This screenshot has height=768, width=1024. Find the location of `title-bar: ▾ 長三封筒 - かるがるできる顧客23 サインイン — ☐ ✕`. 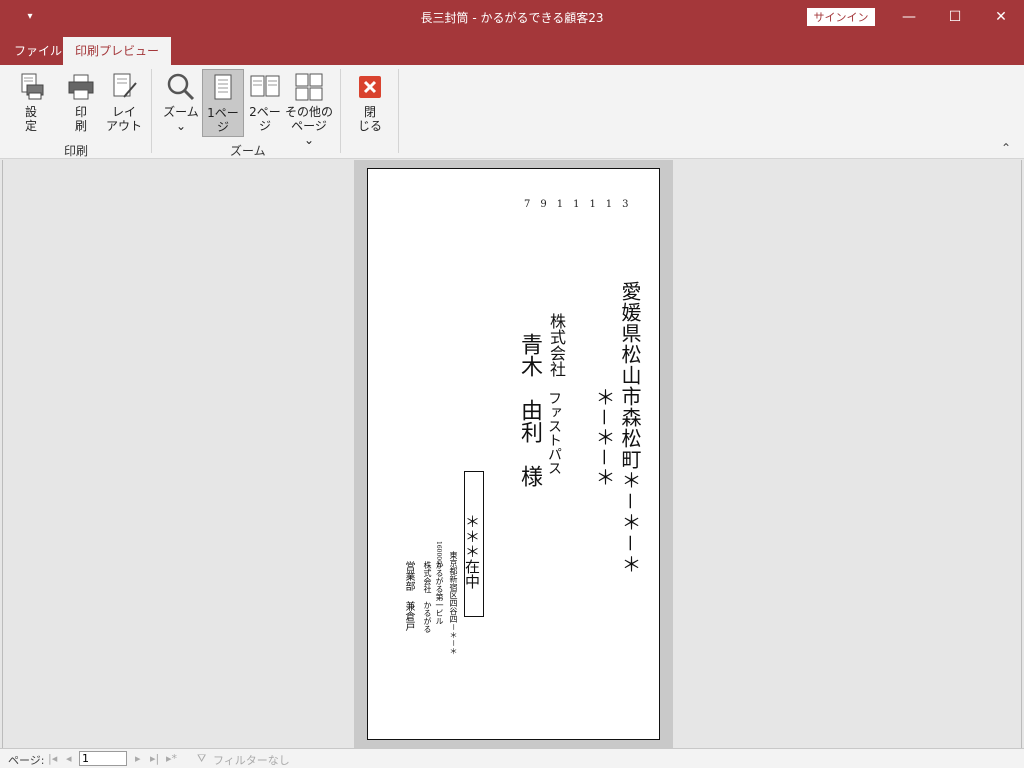

title-bar: ▾ 長三封筒 - かるがるできる顧客23 サインイン — ☐ ✕ is located at coordinates (512, 17).